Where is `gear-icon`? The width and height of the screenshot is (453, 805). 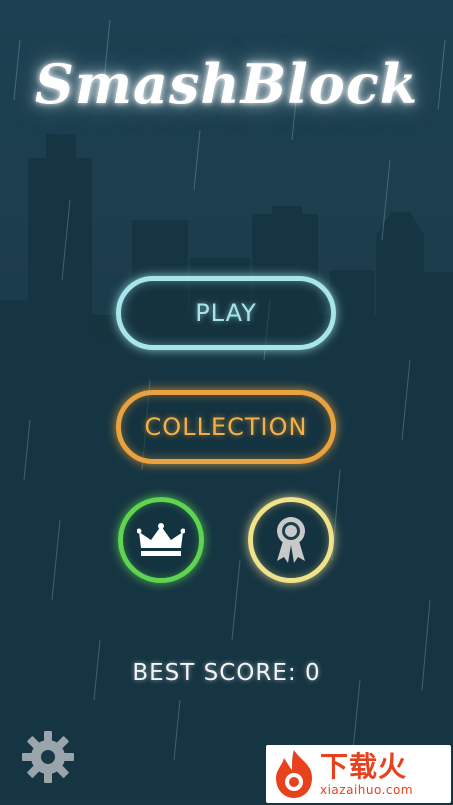
gear-icon is located at coordinates (48, 757).